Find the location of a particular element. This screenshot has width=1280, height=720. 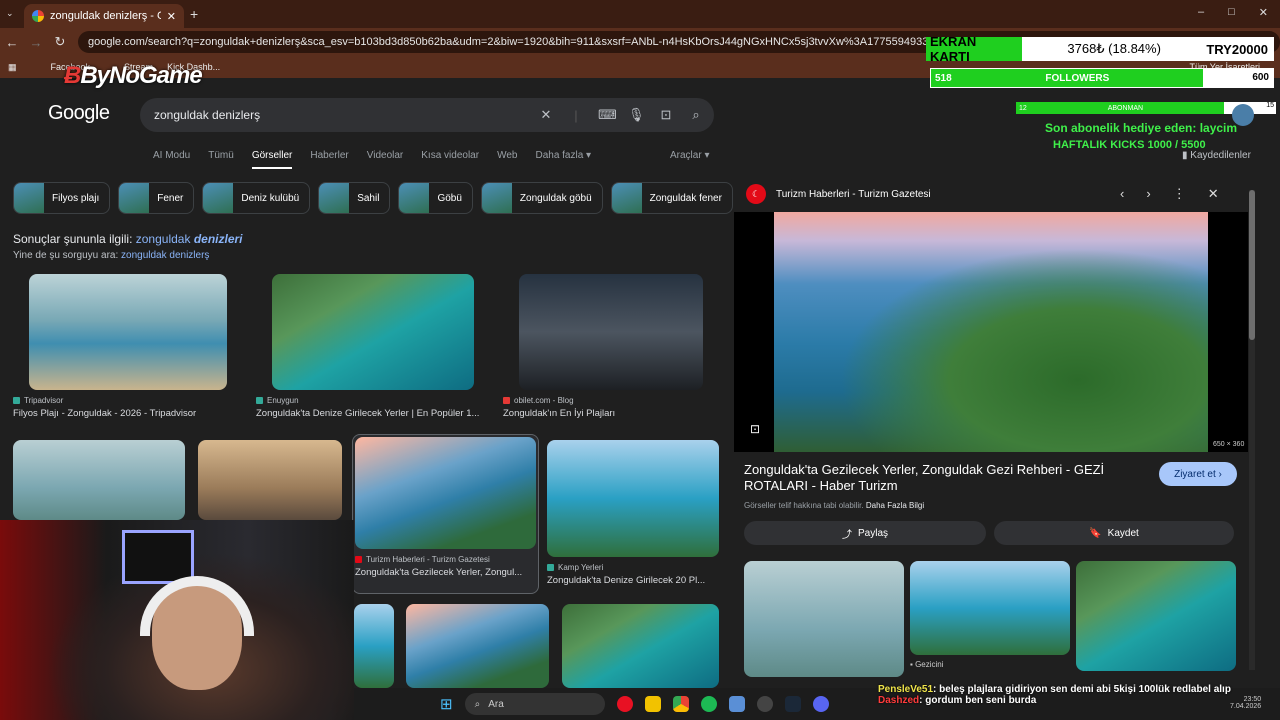

share-icon: ⤴ is located at coordinates (846, 535).